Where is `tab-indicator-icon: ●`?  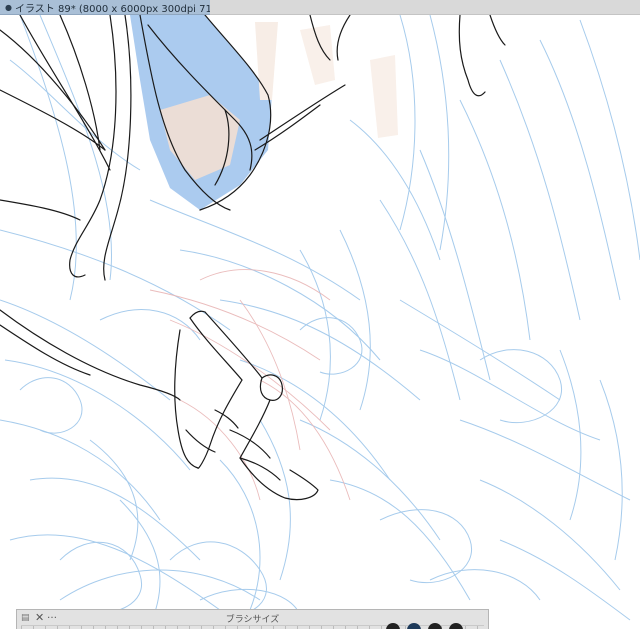 tab-indicator-icon: ● is located at coordinates (8, 7).